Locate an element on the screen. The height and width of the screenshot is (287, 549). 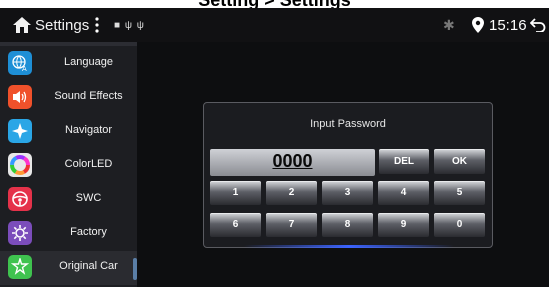
sidebar-item-factory: Factory is located at coordinates (68, 234).